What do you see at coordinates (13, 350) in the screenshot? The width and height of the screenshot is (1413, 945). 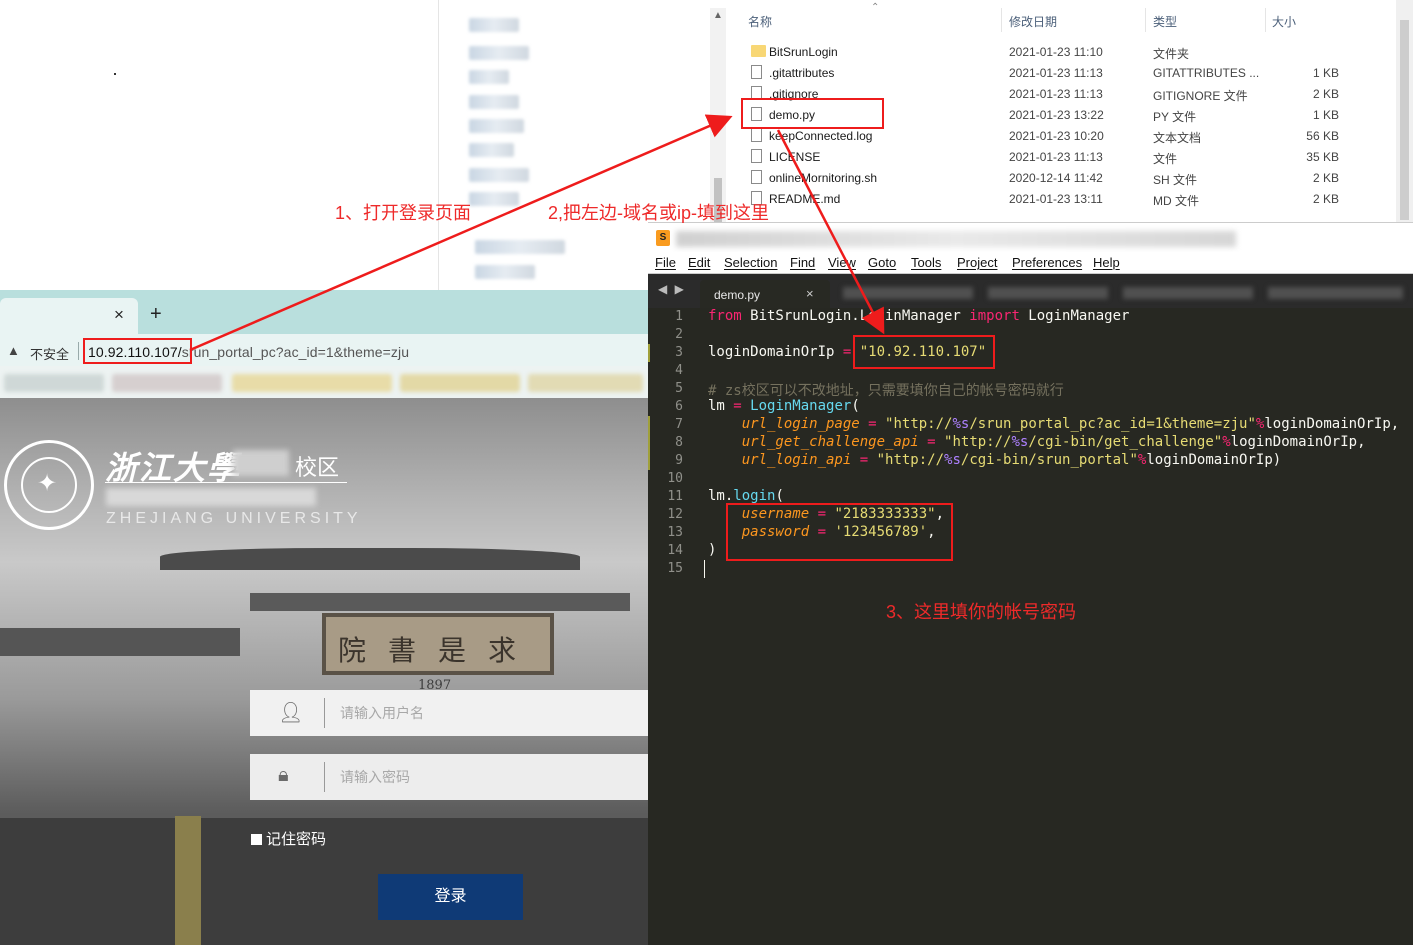 I see `warning-icon: ▲` at bounding box center [13, 350].